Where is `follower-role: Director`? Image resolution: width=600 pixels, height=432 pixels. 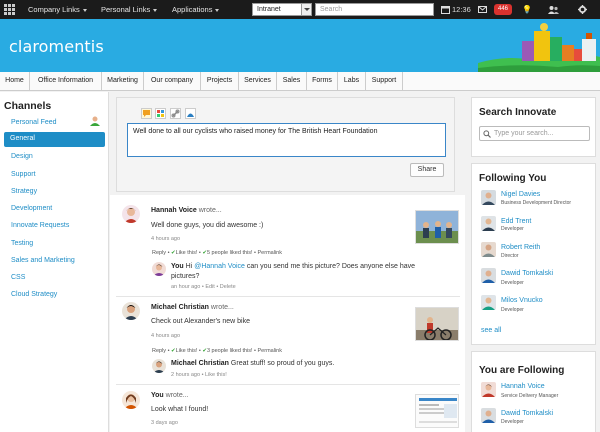
follower-role: Director is located at coordinates (510, 256).